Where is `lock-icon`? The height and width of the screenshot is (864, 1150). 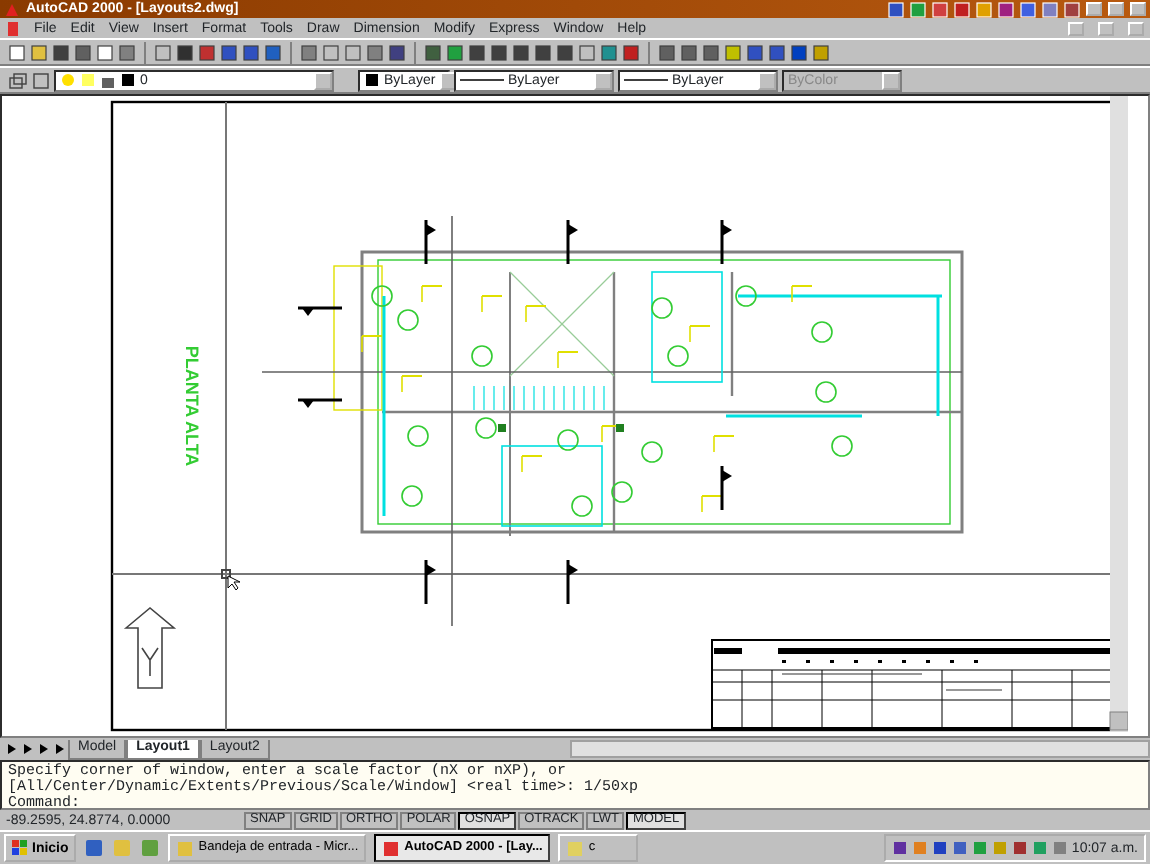 lock-icon is located at coordinates (108, 80).